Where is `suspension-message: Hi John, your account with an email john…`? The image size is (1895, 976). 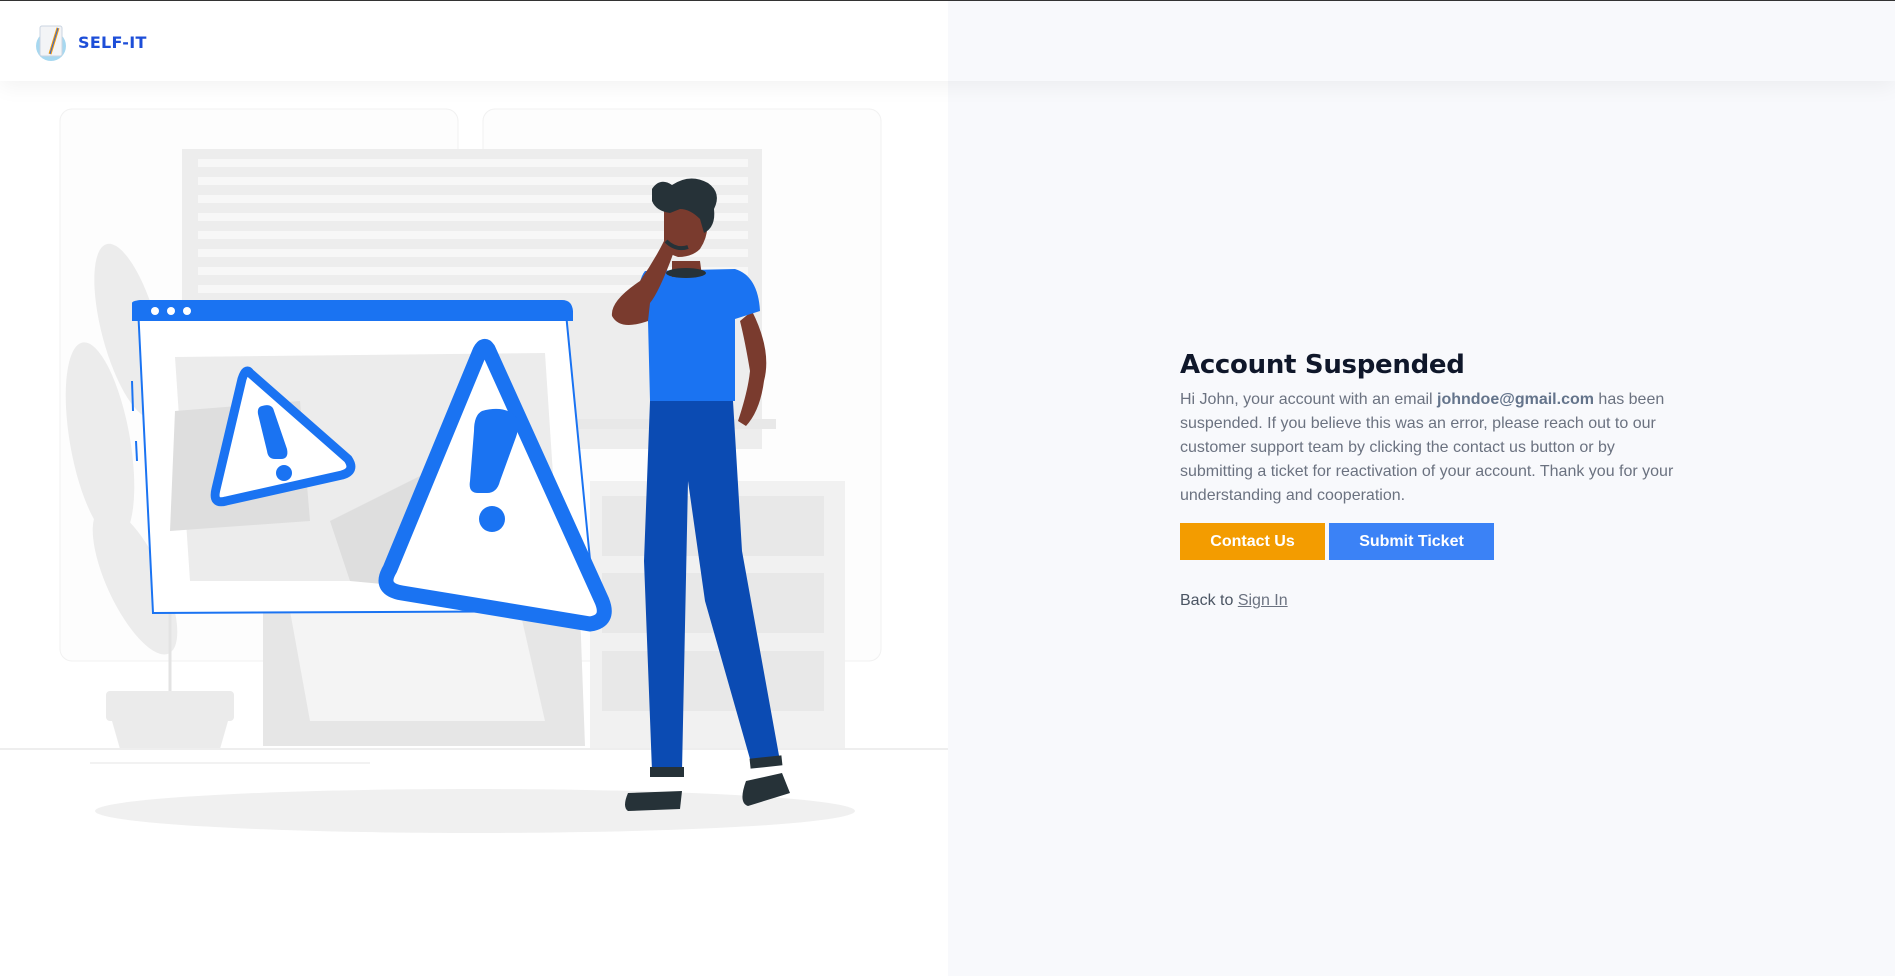
suspension-message: Hi John, your account with an email john… is located at coordinates (1430, 448).